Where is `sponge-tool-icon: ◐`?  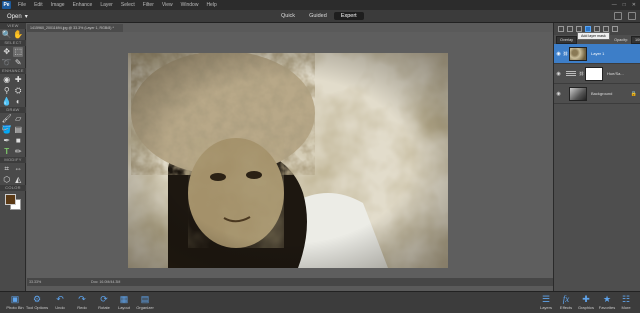
sponge-tool-icon: ◐ is located at coordinates (18, 102).